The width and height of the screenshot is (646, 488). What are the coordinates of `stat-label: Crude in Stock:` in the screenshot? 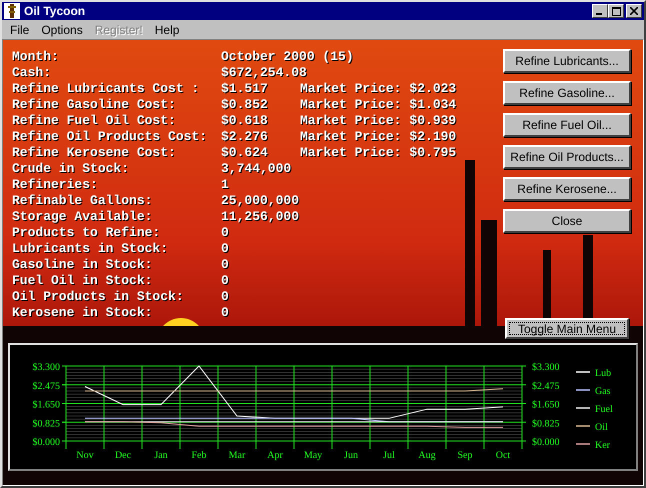 It's located at (71, 169).